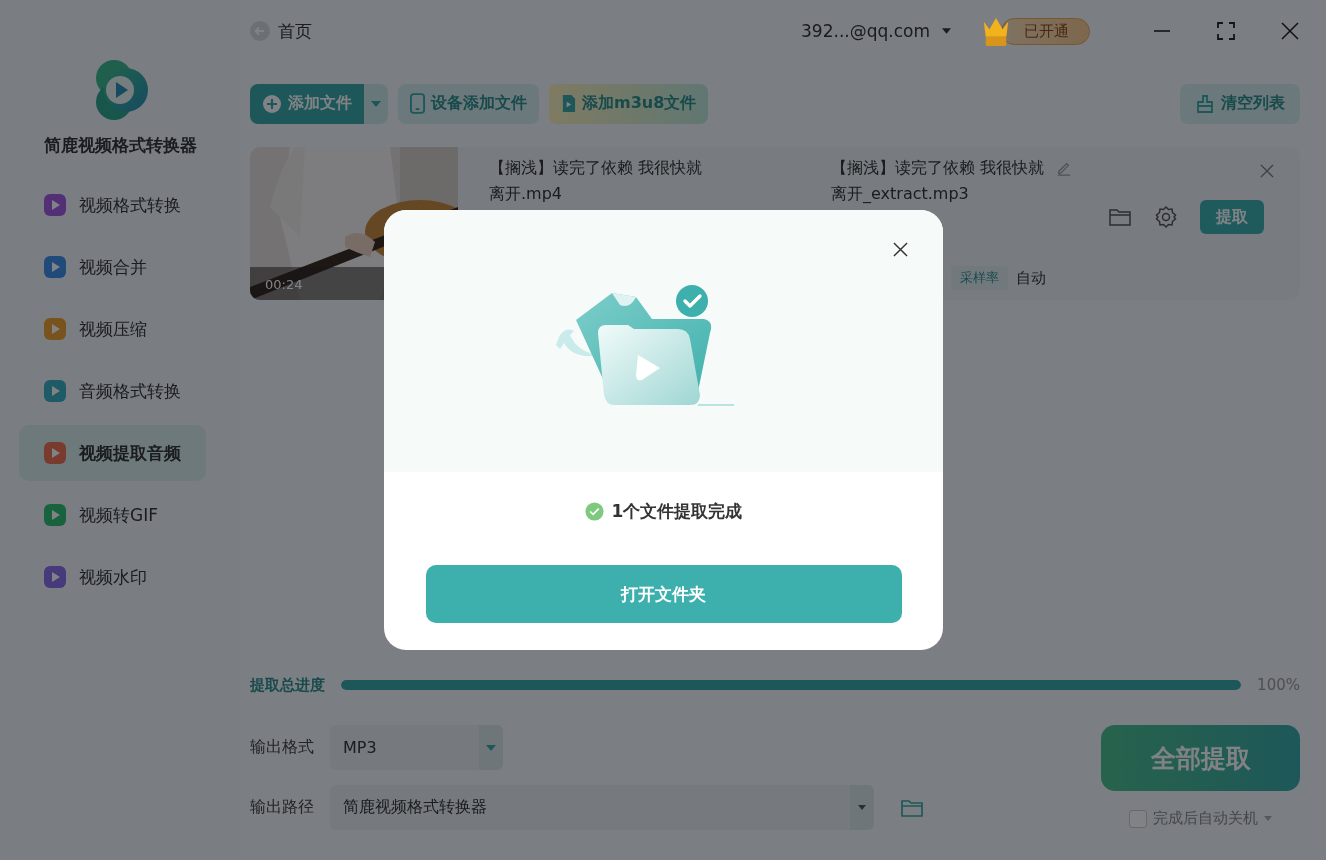 This screenshot has width=1326, height=860. Describe the element at coordinates (284, 284) in the screenshot. I see `video-duration: 00:24` at that location.